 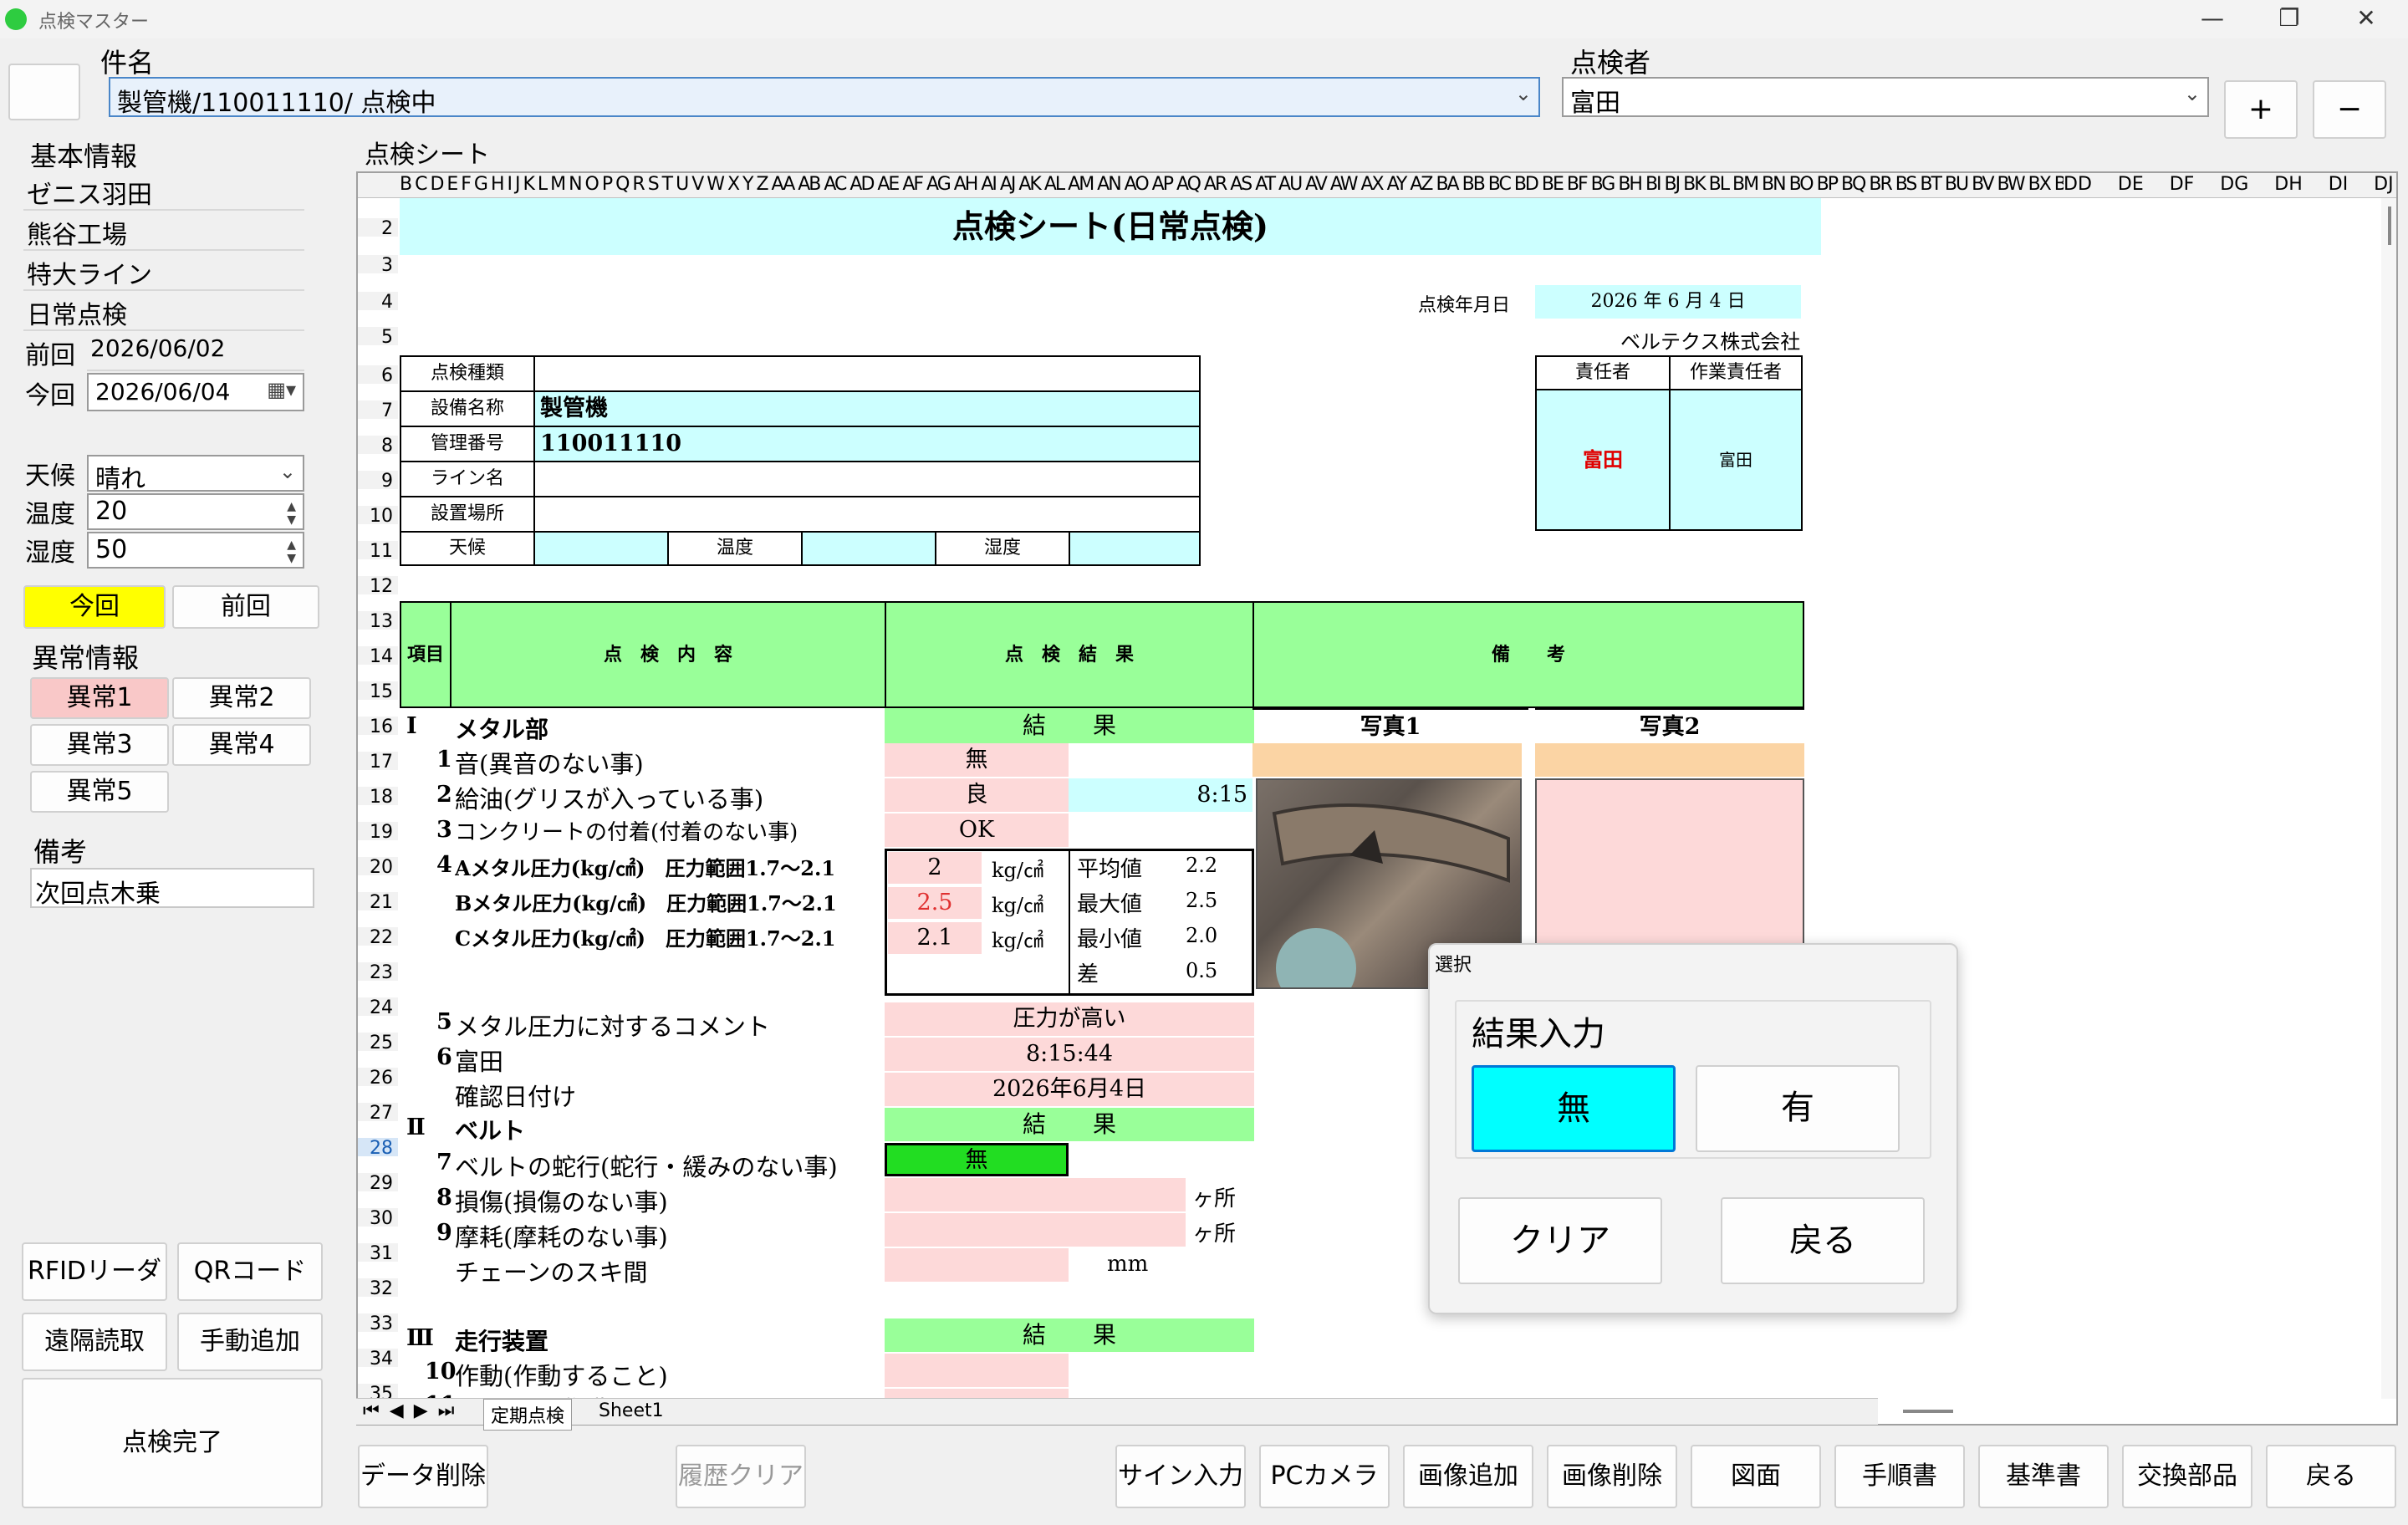 What do you see at coordinates (378, 302) in the screenshot?
I see `row-number: 4` at bounding box center [378, 302].